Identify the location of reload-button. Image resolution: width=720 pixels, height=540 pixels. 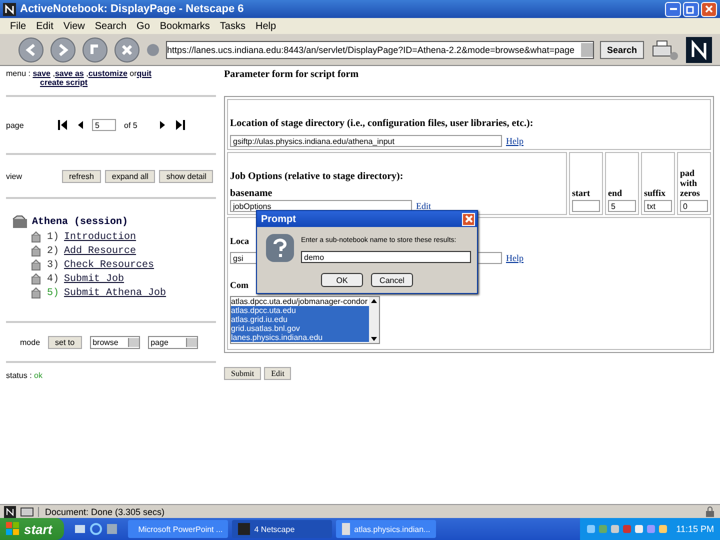
(95, 49).